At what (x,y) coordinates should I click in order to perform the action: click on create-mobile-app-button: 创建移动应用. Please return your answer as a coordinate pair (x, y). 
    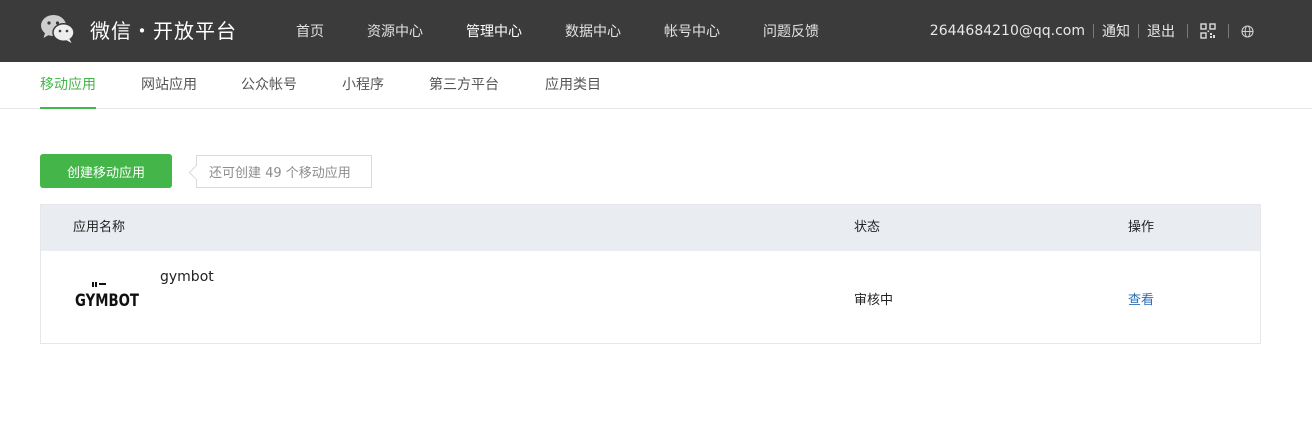
    Looking at the image, I should click on (106, 171).